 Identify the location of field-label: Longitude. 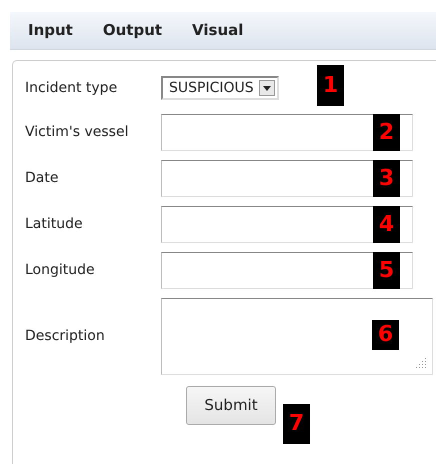
(60, 270).